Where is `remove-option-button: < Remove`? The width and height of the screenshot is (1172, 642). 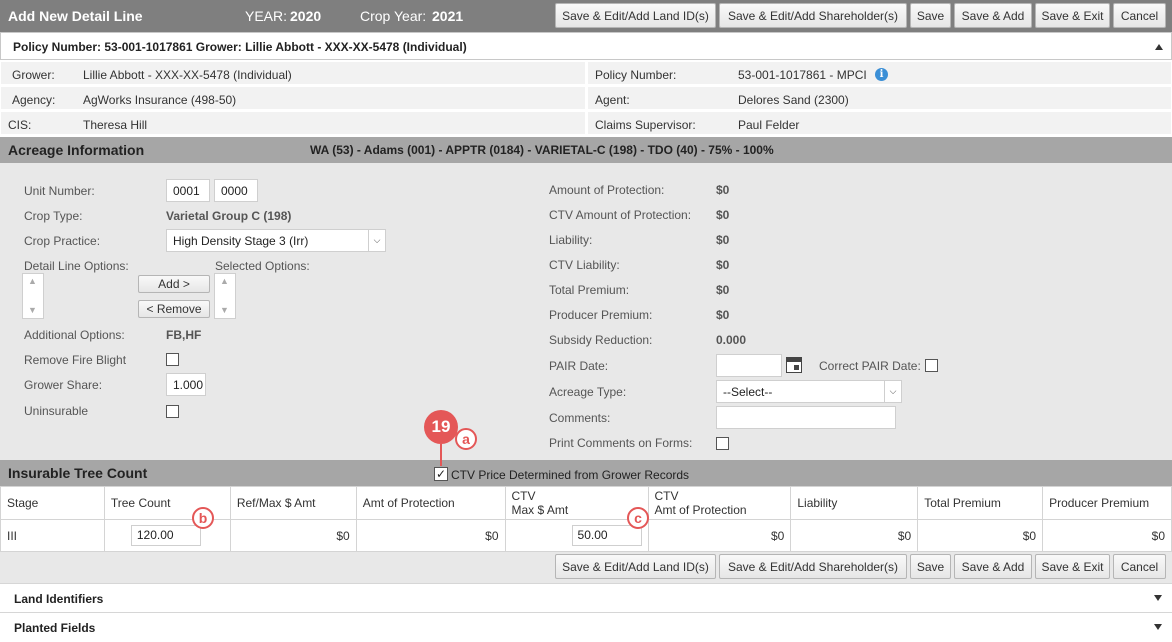
remove-option-button: < Remove is located at coordinates (174, 309).